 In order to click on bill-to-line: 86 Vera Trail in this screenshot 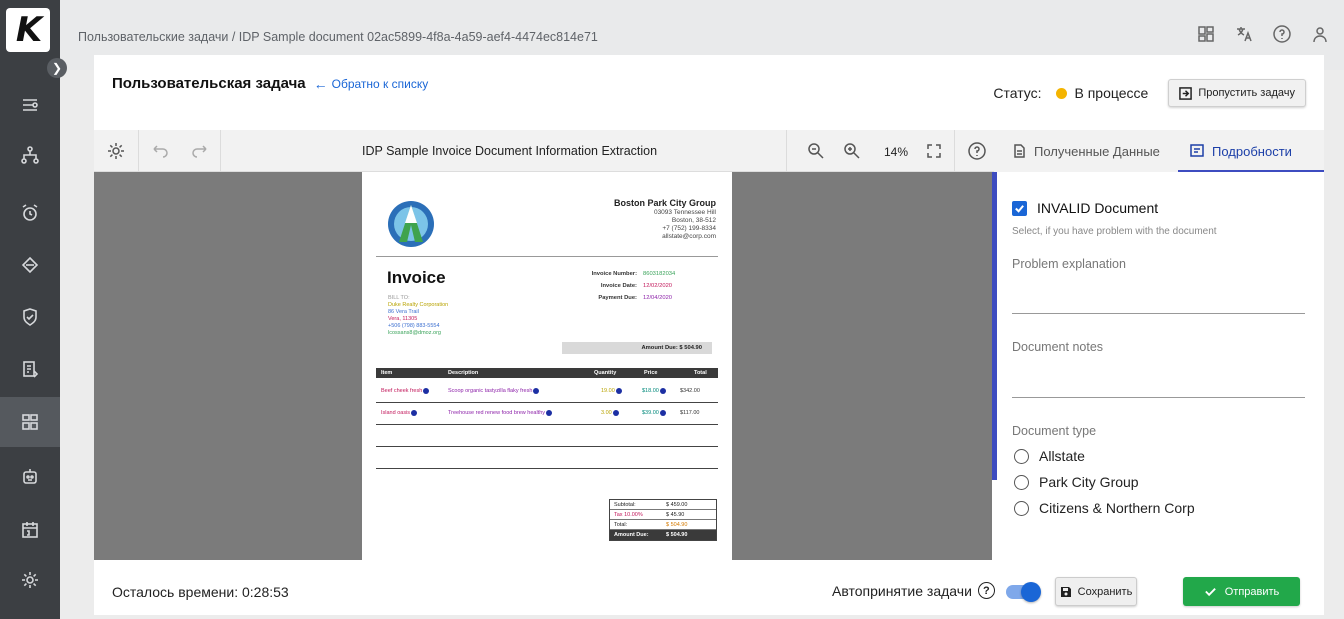, I will do `click(403, 312)`.